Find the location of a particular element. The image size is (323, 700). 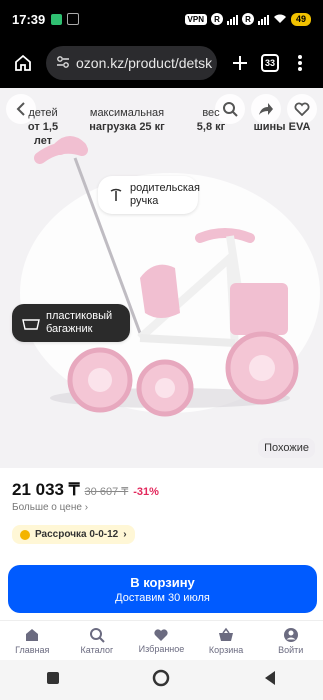

wifi-icon is located at coordinates (280, 19).